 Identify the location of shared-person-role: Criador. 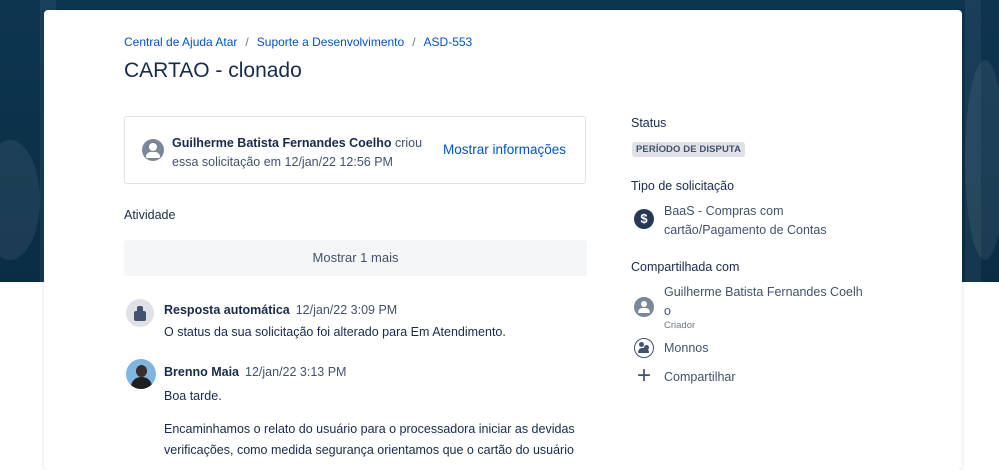
(680, 325).